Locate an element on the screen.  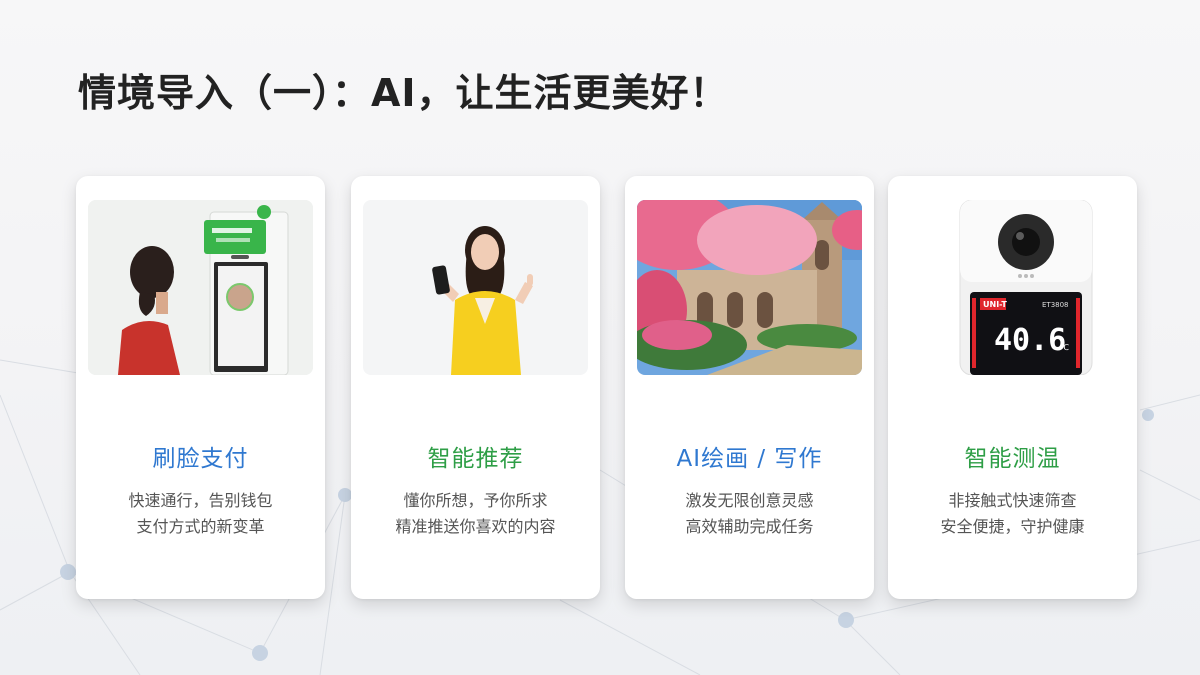
card-desc-line: 懂你所想，予你所求 is located at coordinates (475, 500).